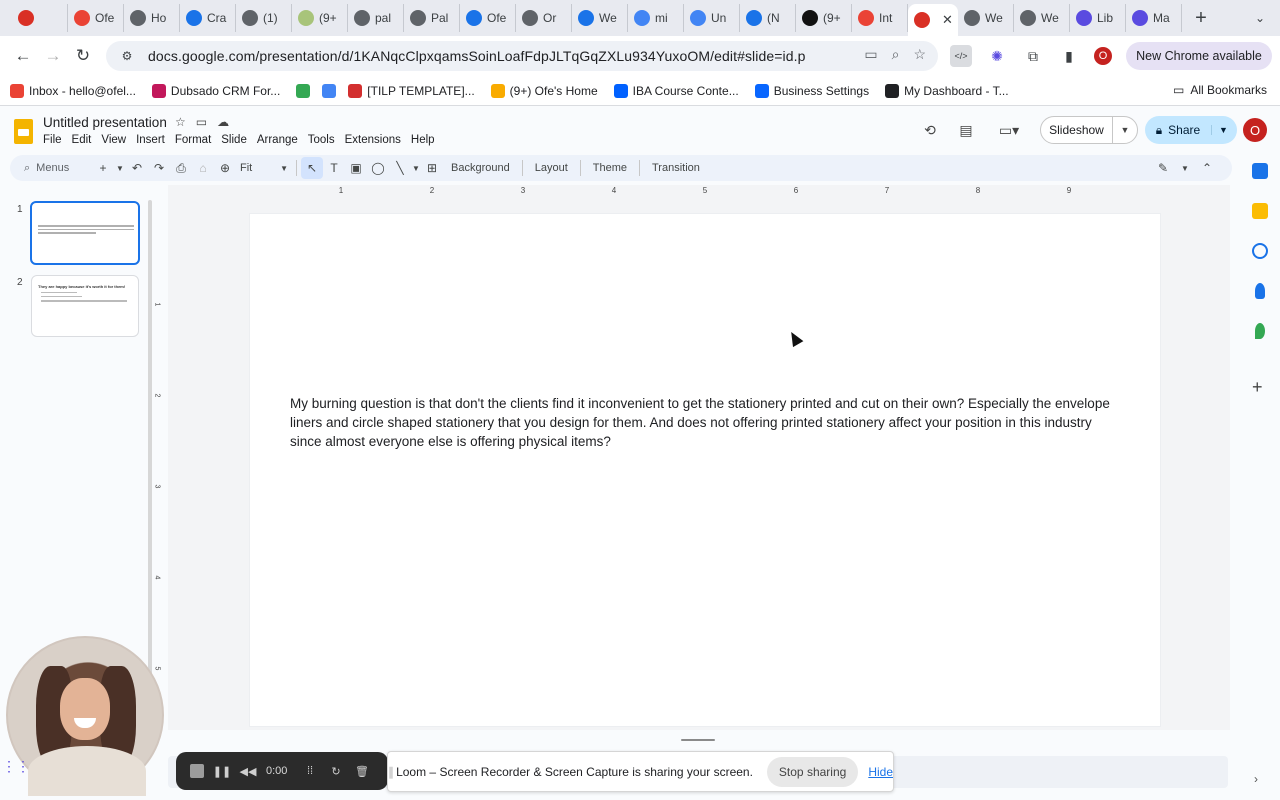  What do you see at coordinates (310, 771) in the screenshot?
I see `drag-handle-icon: ⁞⁞` at bounding box center [310, 771].